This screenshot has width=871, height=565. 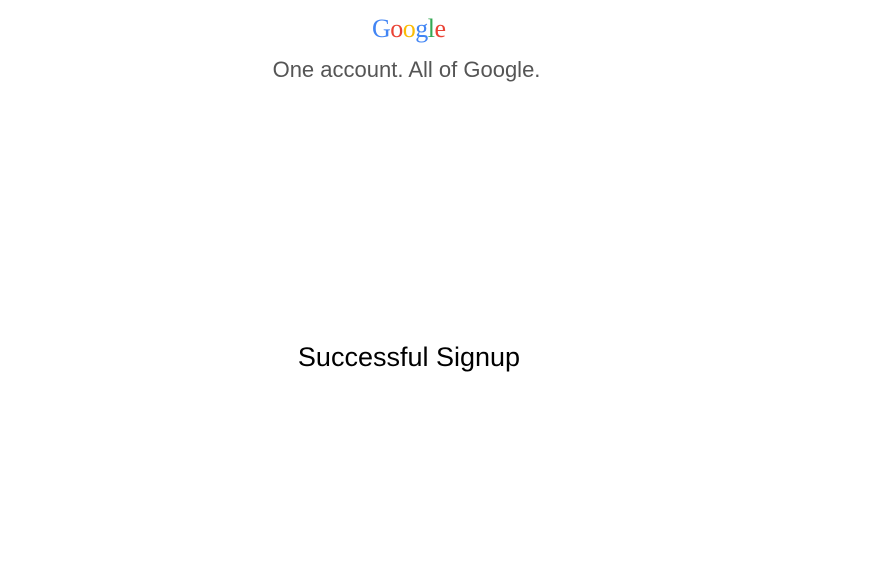 What do you see at coordinates (381, 28) in the screenshot?
I see `logo-letter: G` at bounding box center [381, 28].